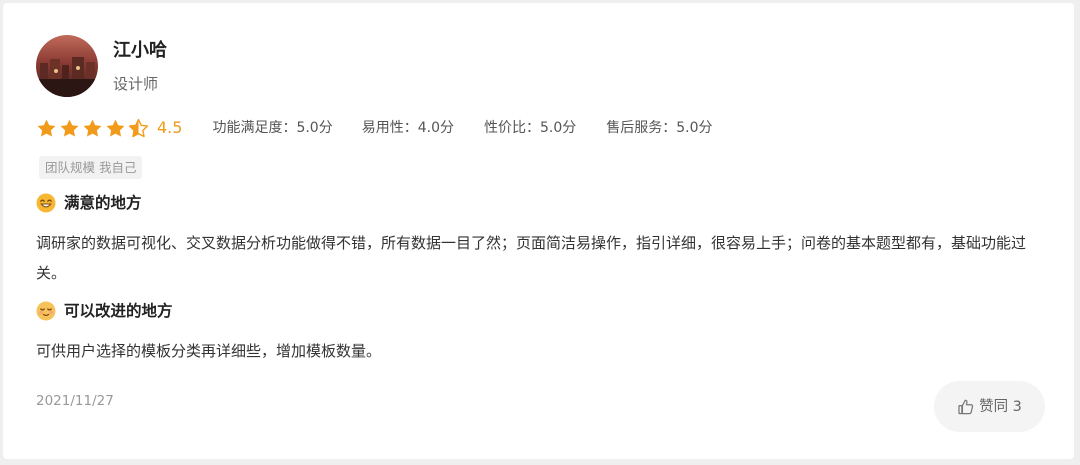 Image resolution: width=1080 pixels, height=465 pixels. What do you see at coordinates (170, 127) in the screenshot?
I see `rating-score: 4.5` at bounding box center [170, 127].